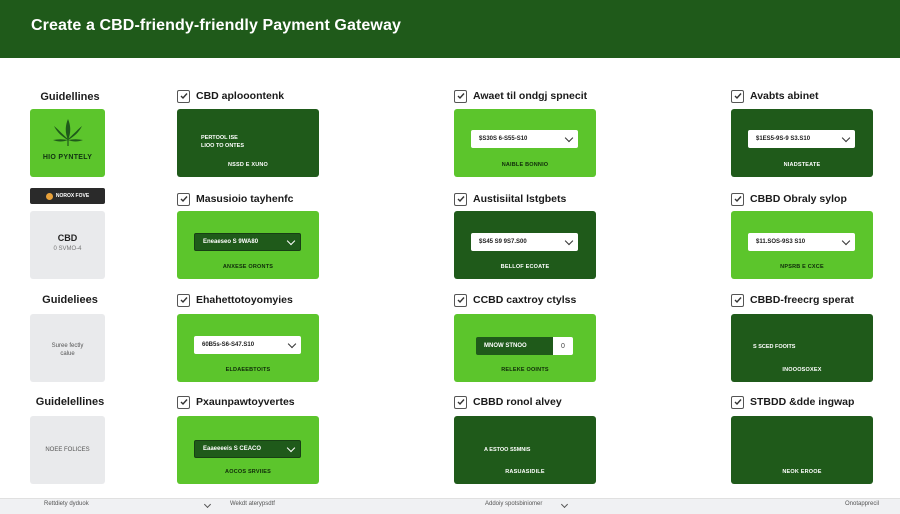 The image size is (900, 514). Describe the element at coordinates (66, 504) in the screenshot. I see `footer-item-1: Rettdiety dyduok` at that location.